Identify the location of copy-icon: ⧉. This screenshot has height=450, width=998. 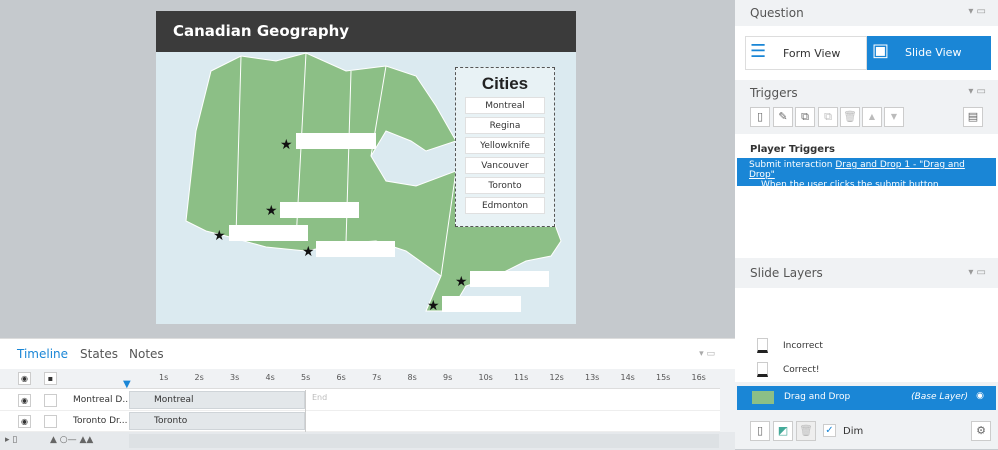
(805, 117).